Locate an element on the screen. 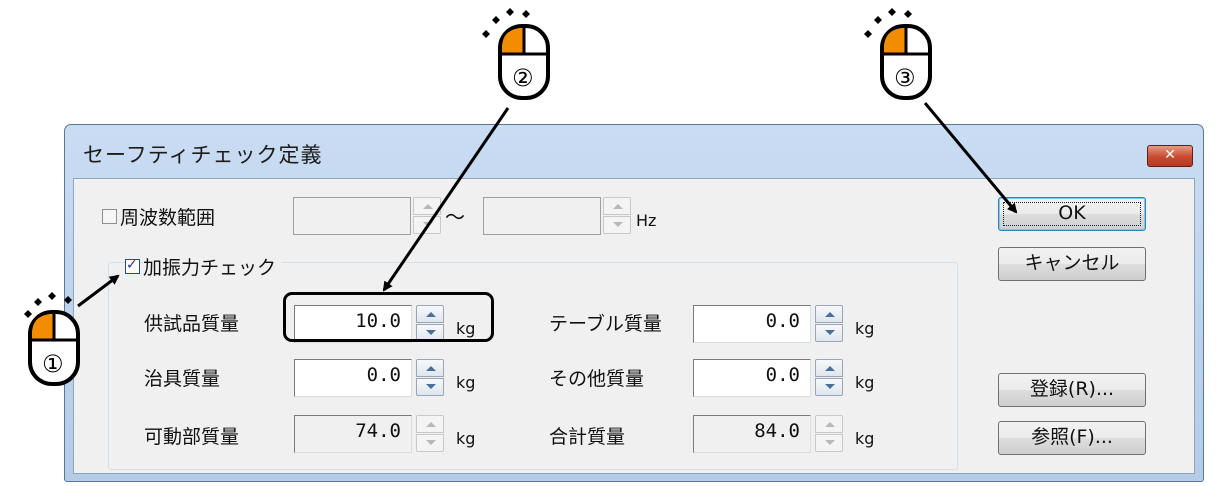 The height and width of the screenshot is (486, 1216). frequency-from-spinner is located at coordinates (427, 216).